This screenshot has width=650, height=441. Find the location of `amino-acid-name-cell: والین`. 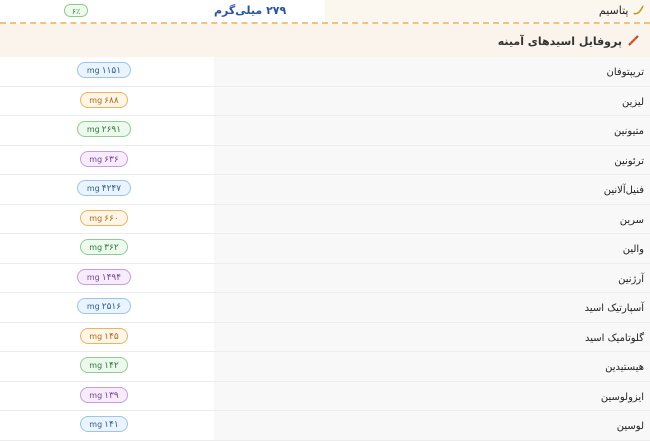

amino-acid-name-cell: والین is located at coordinates (432, 248).